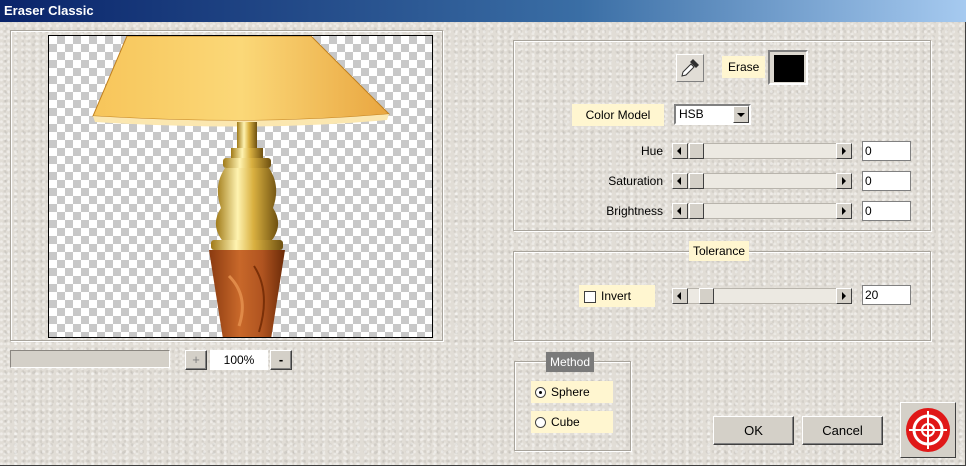 This screenshot has height=466, width=966. What do you see at coordinates (886, 181) in the screenshot?
I see `saturation-input: 0` at bounding box center [886, 181].